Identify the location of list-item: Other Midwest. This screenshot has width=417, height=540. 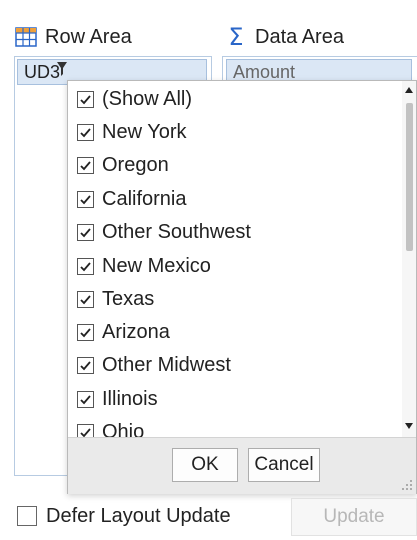
(154, 365).